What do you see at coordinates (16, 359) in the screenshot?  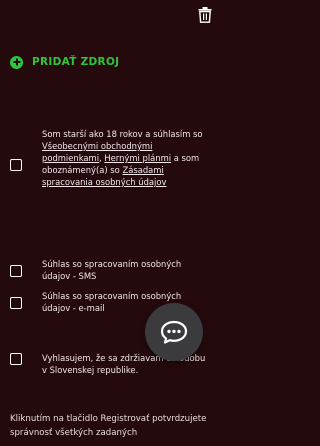 I see `consent-residence-checkbox` at bounding box center [16, 359].